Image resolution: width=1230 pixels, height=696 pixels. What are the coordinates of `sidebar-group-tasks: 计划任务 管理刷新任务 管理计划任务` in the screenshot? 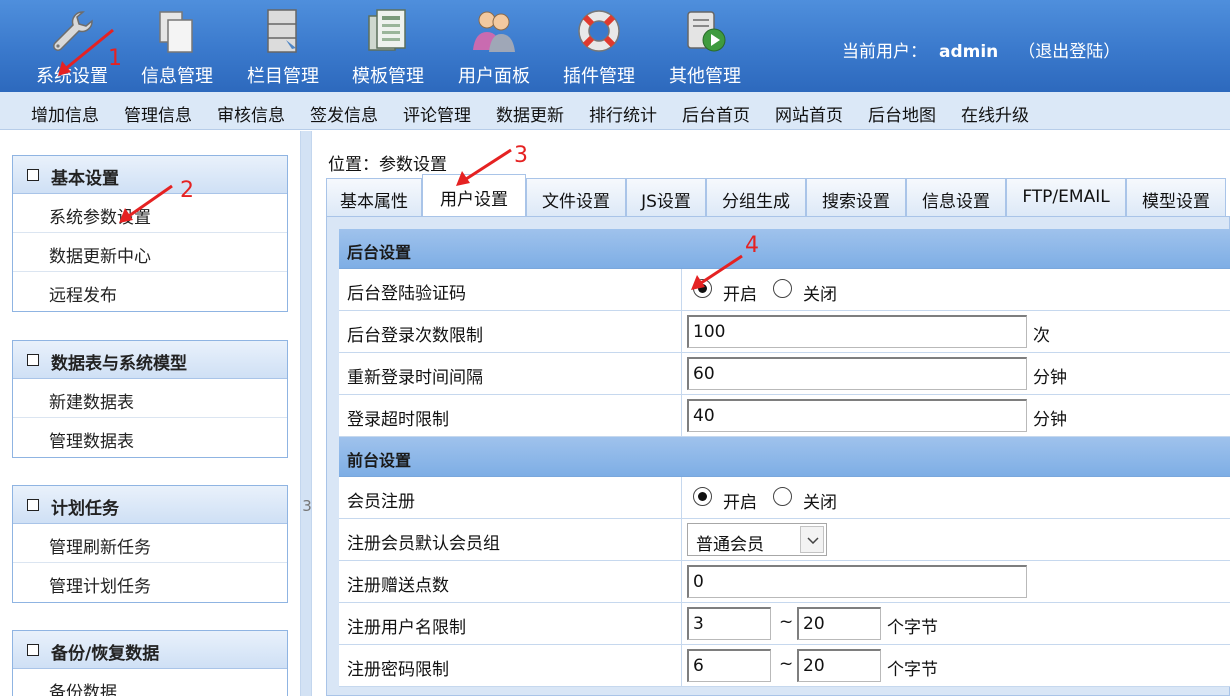 It's located at (150, 544).